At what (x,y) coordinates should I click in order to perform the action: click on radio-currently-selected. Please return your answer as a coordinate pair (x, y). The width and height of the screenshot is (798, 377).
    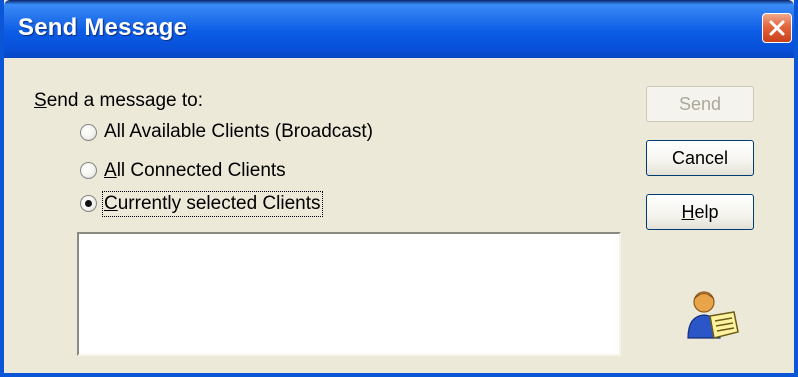
    Looking at the image, I should click on (88, 203).